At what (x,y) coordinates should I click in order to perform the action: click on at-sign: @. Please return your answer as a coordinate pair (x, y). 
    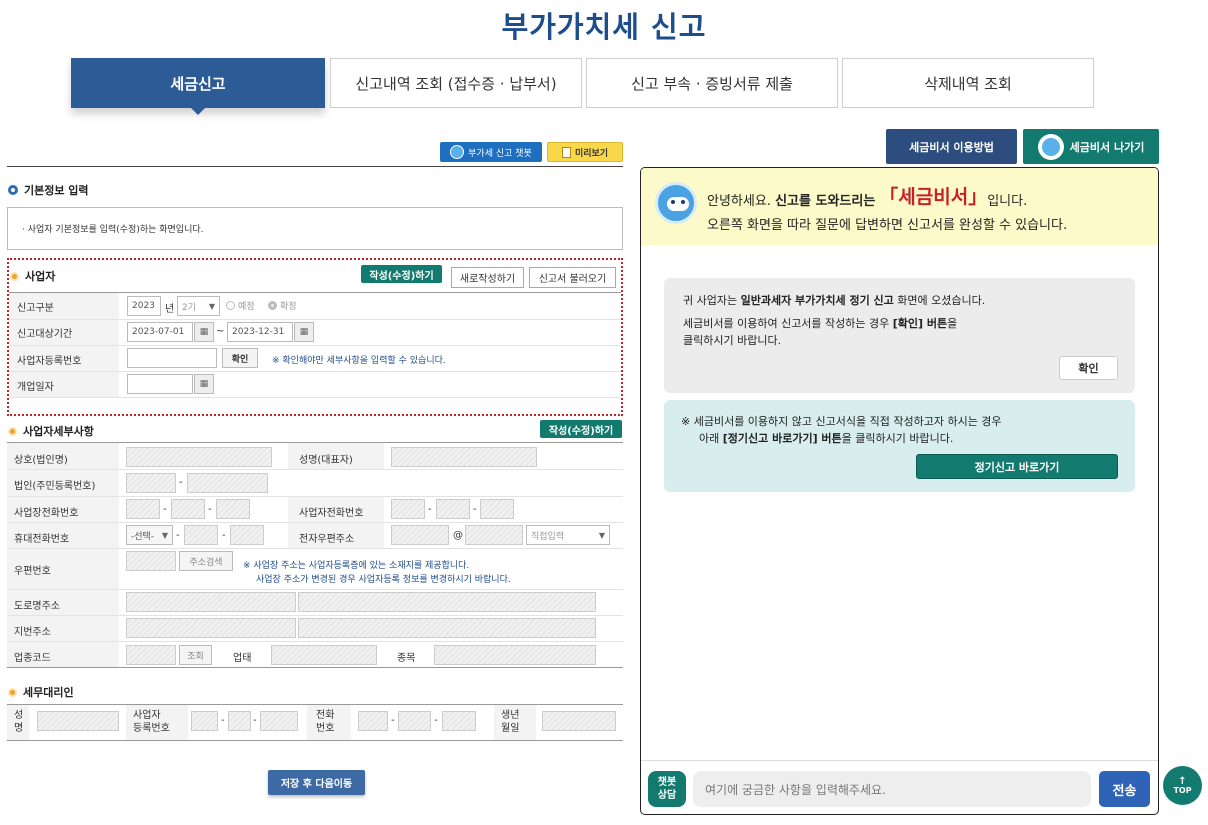
    Looking at the image, I should click on (458, 535).